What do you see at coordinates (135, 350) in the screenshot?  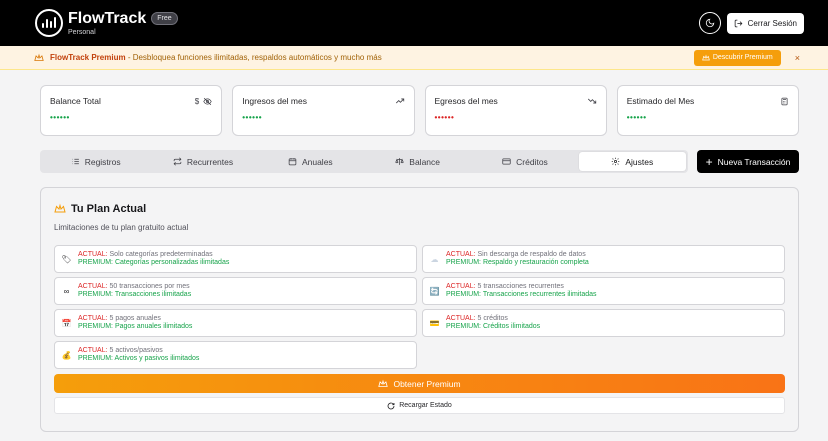 I see `current-limit: 5 activos/pasivos` at bounding box center [135, 350].